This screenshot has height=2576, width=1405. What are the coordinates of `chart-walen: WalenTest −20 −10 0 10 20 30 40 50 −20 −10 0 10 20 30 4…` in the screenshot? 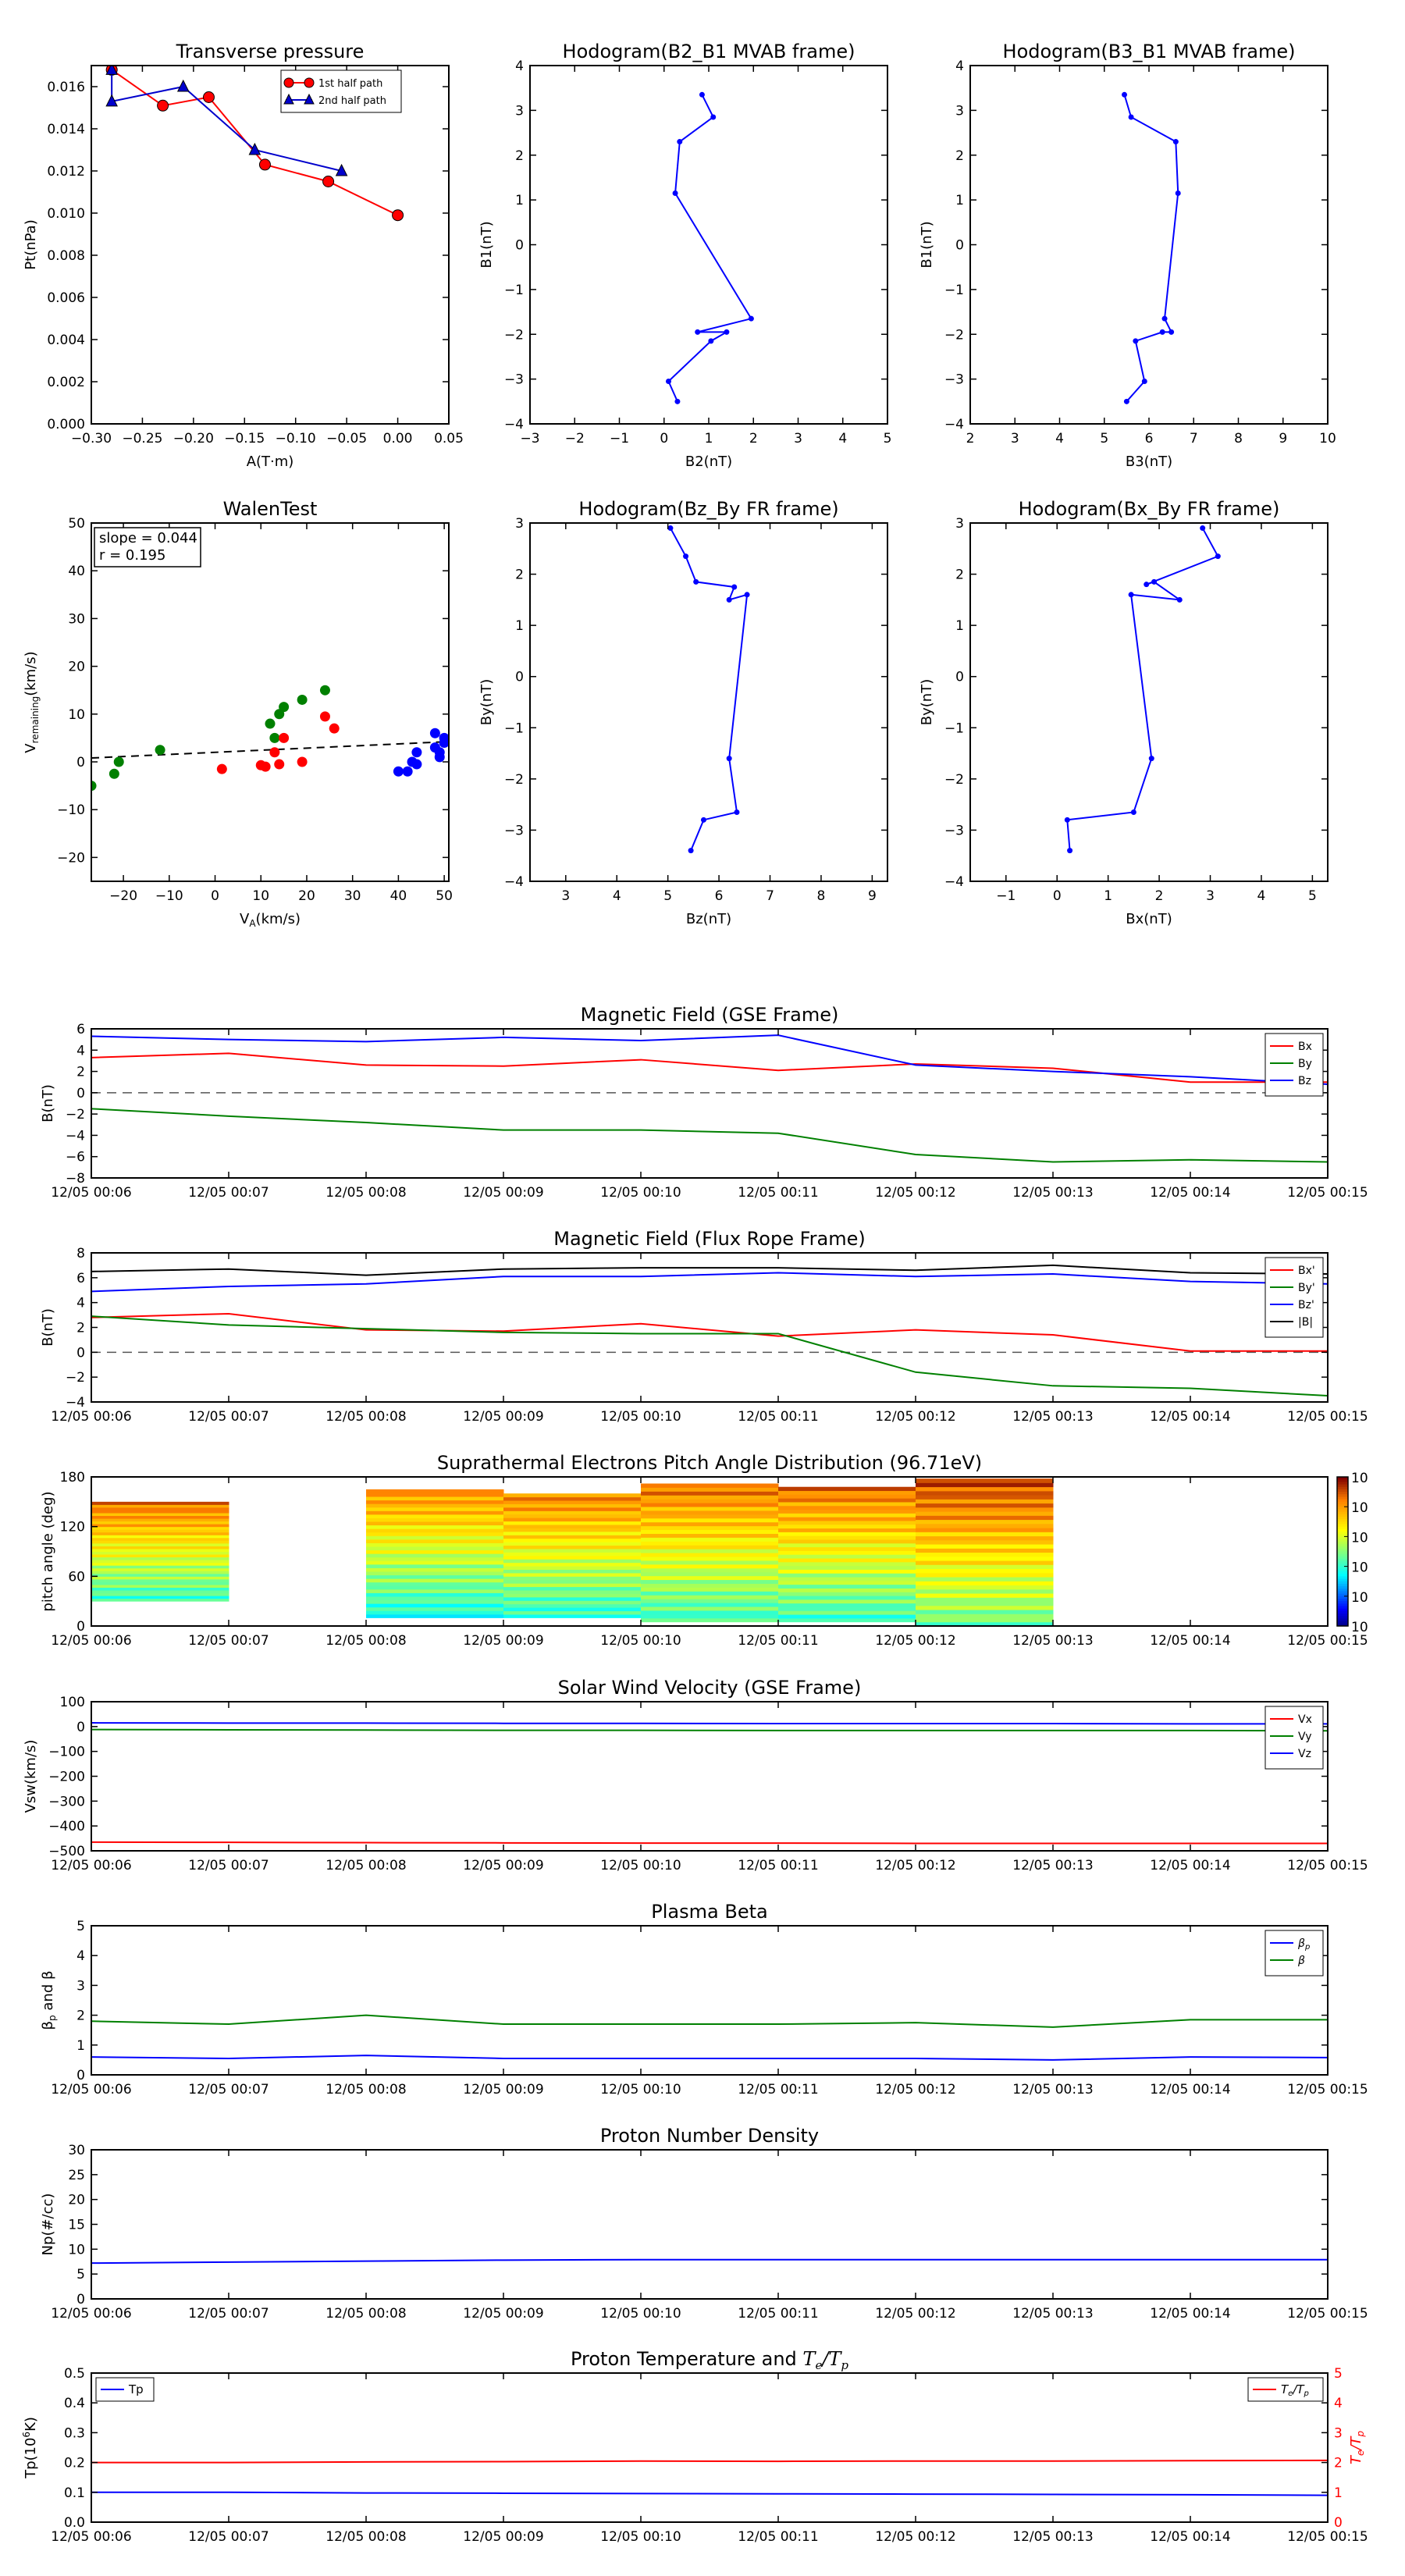 It's located at (238, 713).